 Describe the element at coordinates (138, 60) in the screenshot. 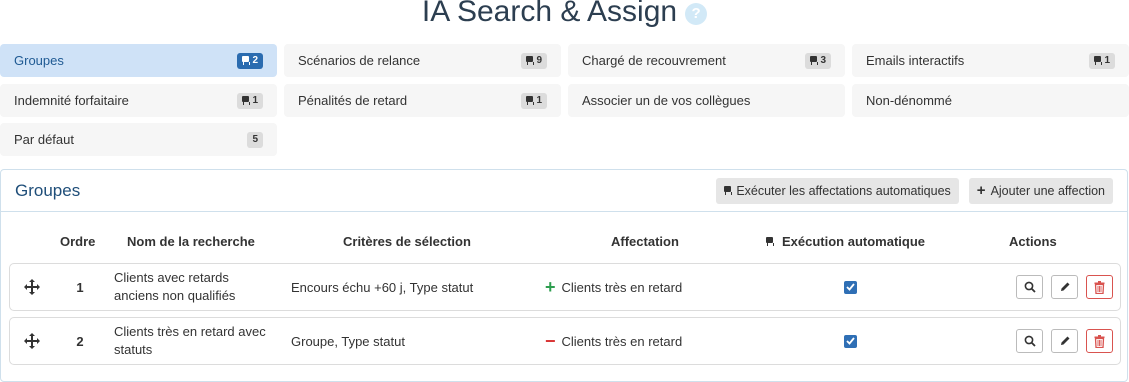

I see `tile-groupes: Groupes 2` at that location.